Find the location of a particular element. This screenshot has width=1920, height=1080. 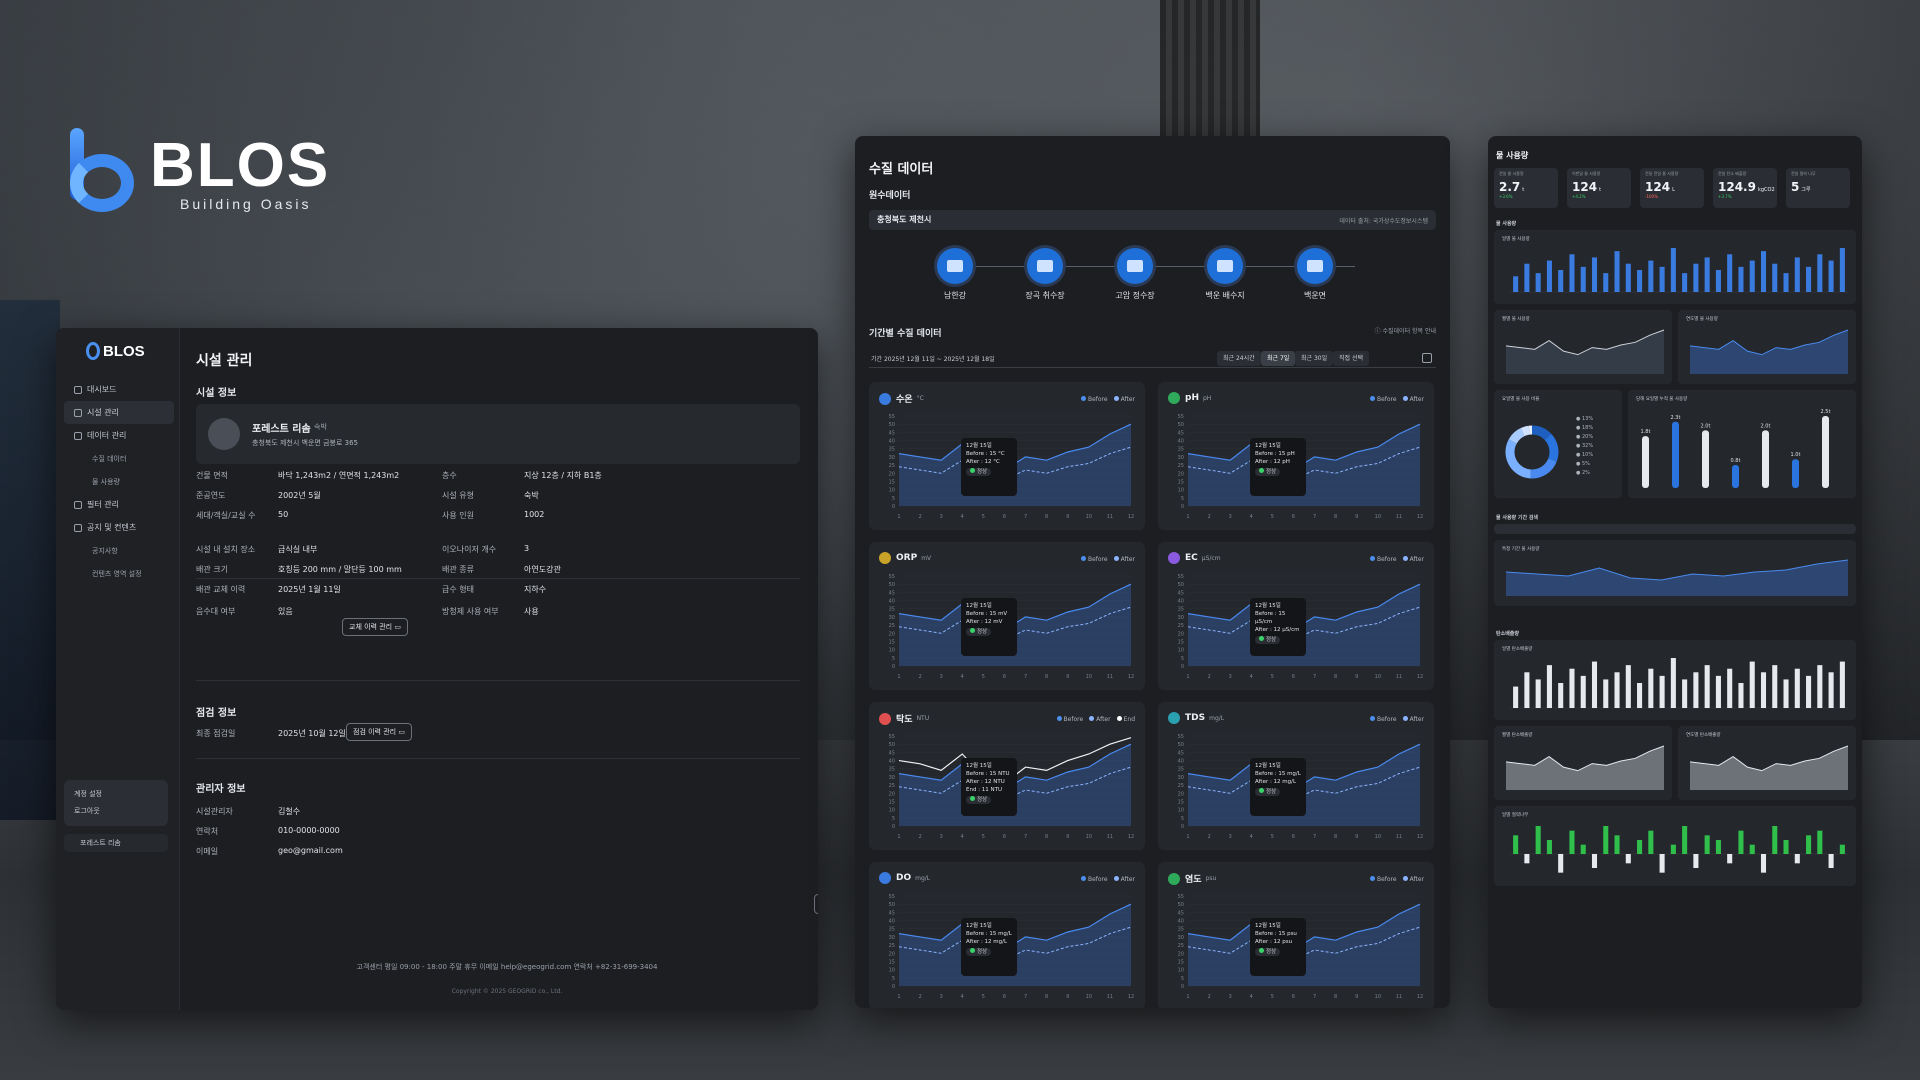

period-tab: 최근 24시간 is located at coordinates (1239, 358).